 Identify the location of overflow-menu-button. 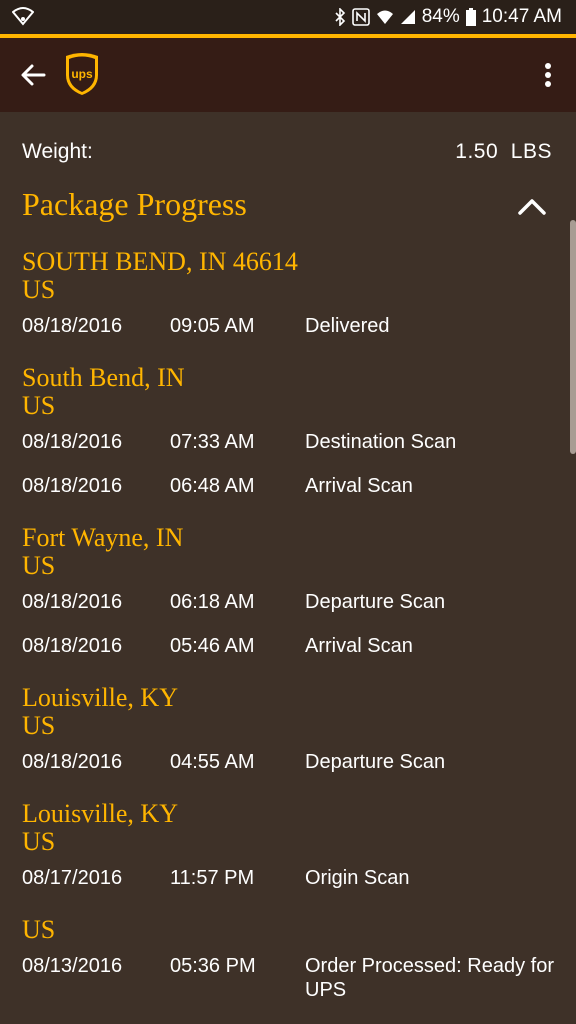
(548, 75).